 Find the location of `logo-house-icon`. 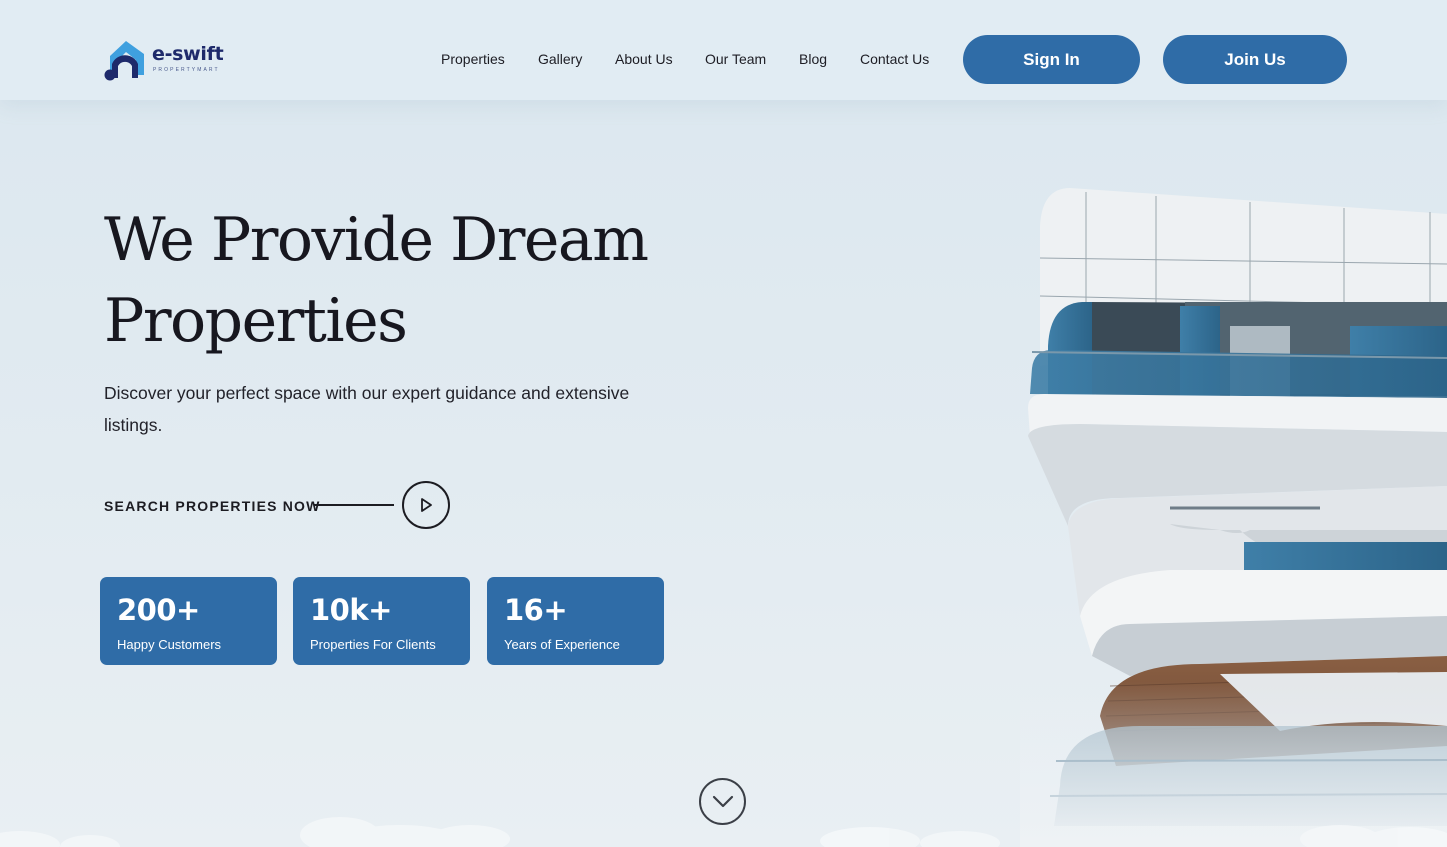

logo-house-icon is located at coordinates (124, 61).